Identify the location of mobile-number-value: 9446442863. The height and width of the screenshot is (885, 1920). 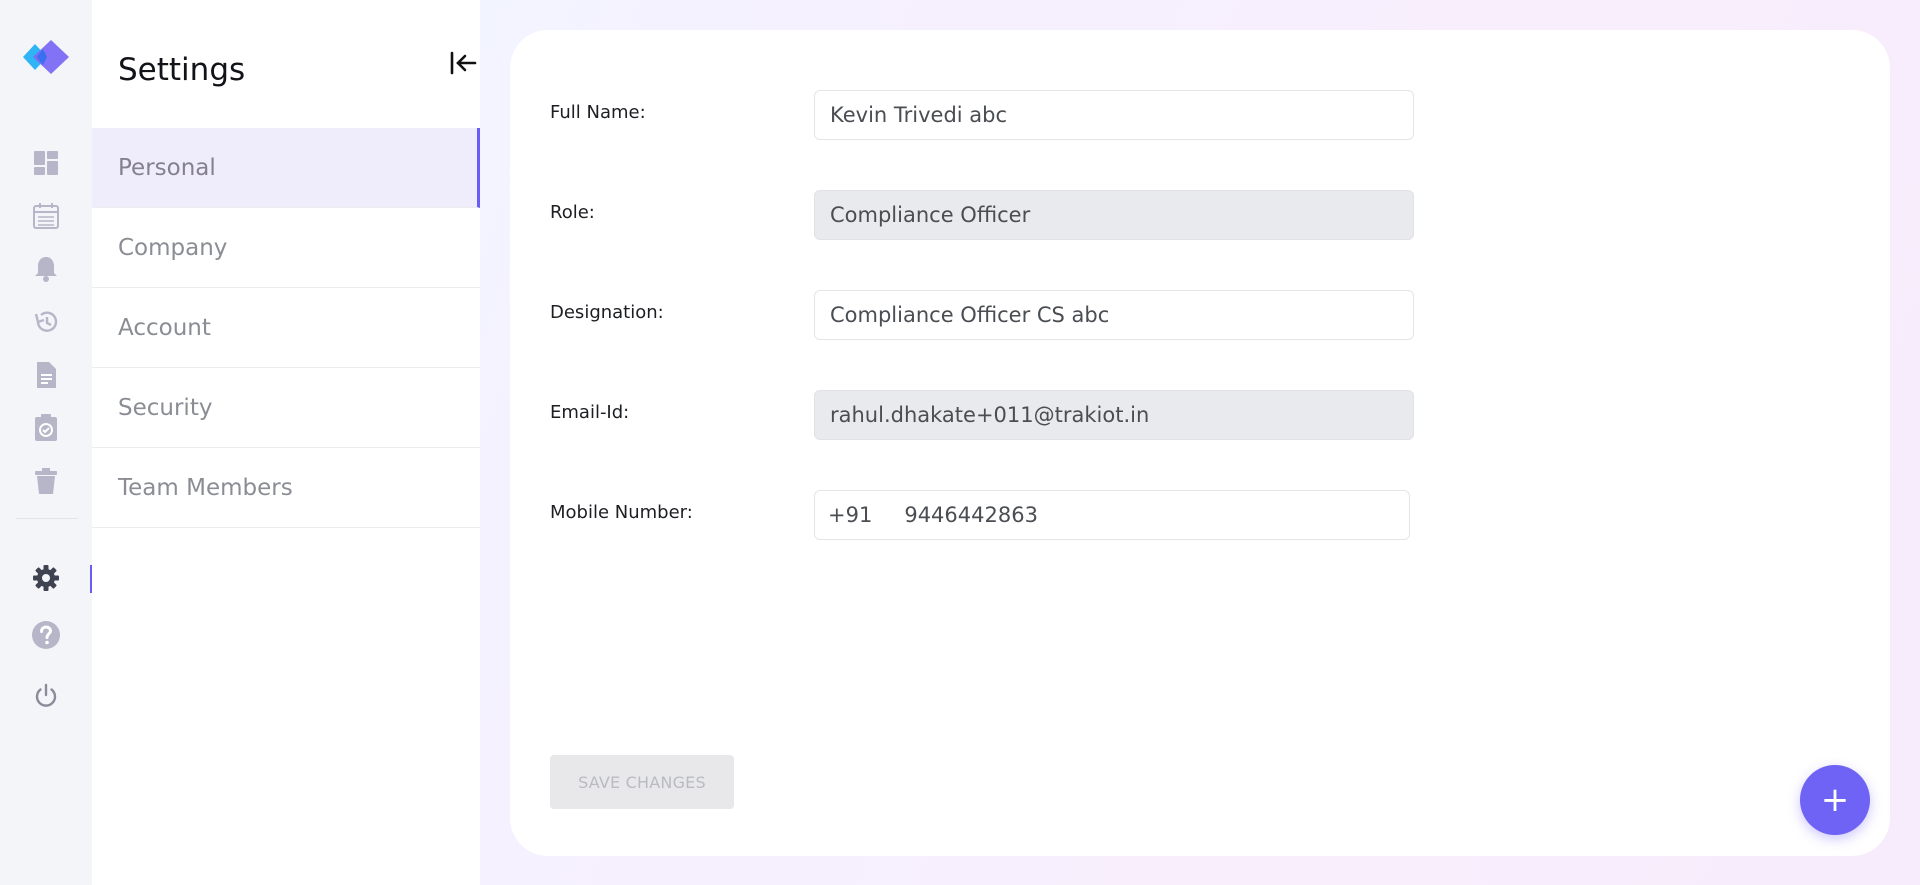
(971, 515).